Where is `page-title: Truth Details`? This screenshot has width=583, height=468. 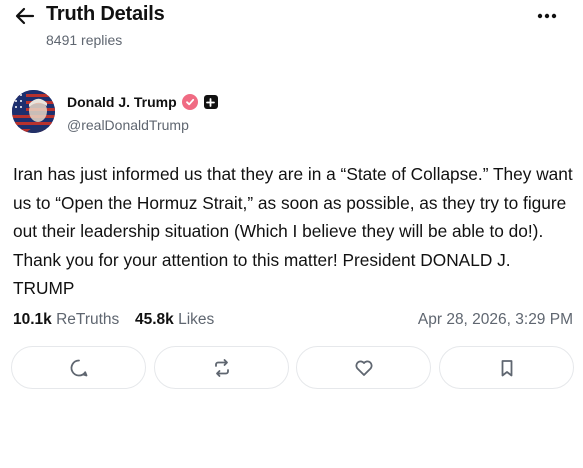 page-title: Truth Details is located at coordinates (105, 14).